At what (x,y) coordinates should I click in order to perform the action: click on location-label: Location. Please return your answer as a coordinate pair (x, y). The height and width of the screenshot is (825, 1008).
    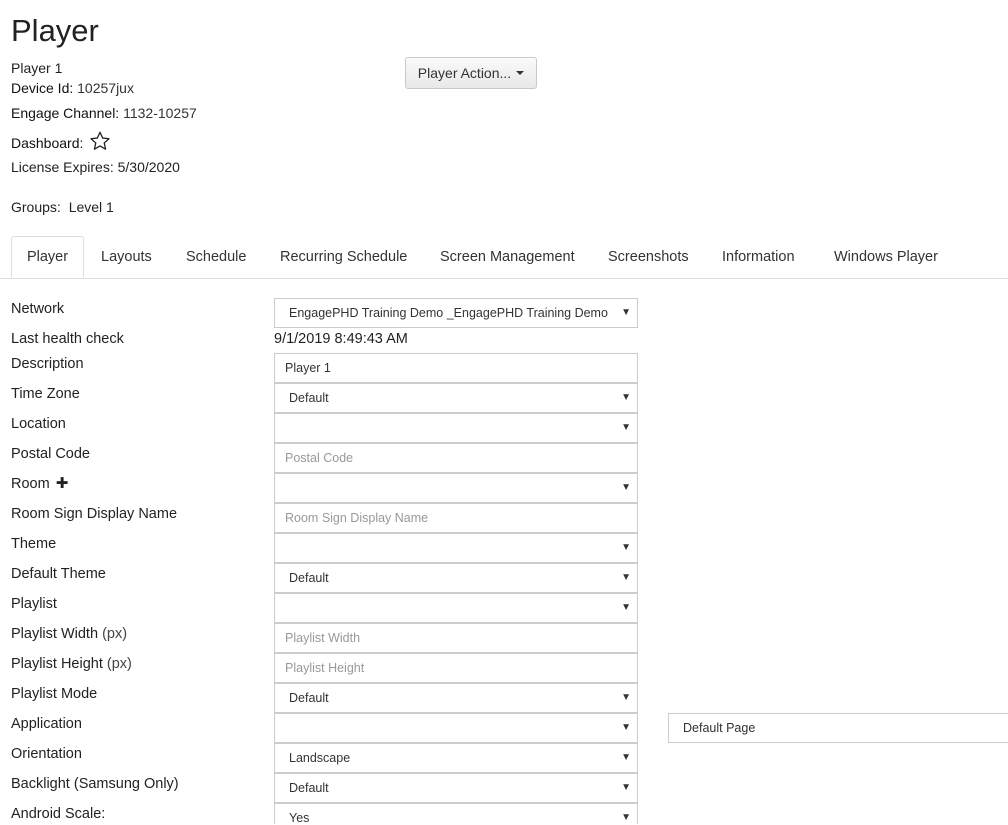
    Looking at the image, I should click on (38, 424).